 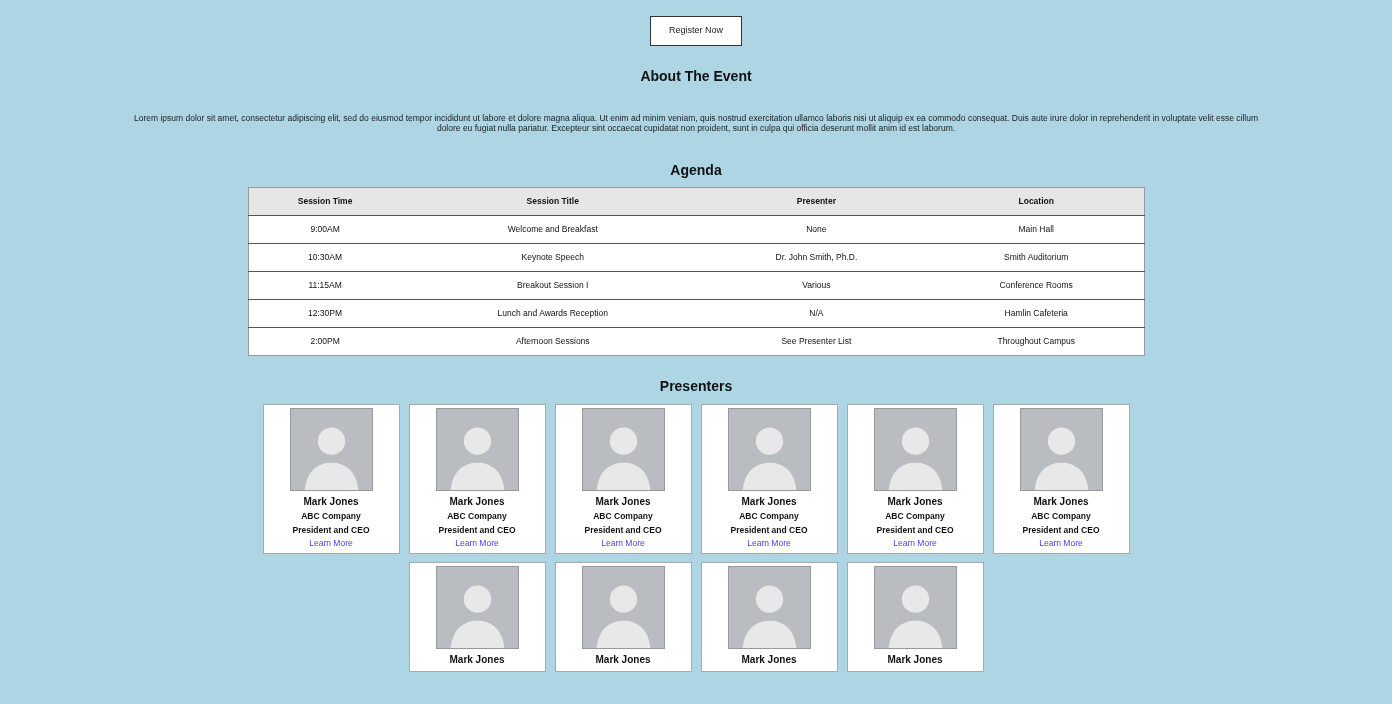 I want to click on section-heading: About The Event, so click(x=696, y=76).